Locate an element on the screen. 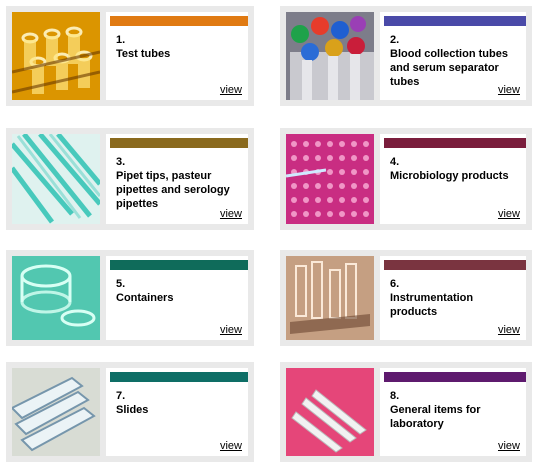  card-title: Containers is located at coordinates (145, 298).